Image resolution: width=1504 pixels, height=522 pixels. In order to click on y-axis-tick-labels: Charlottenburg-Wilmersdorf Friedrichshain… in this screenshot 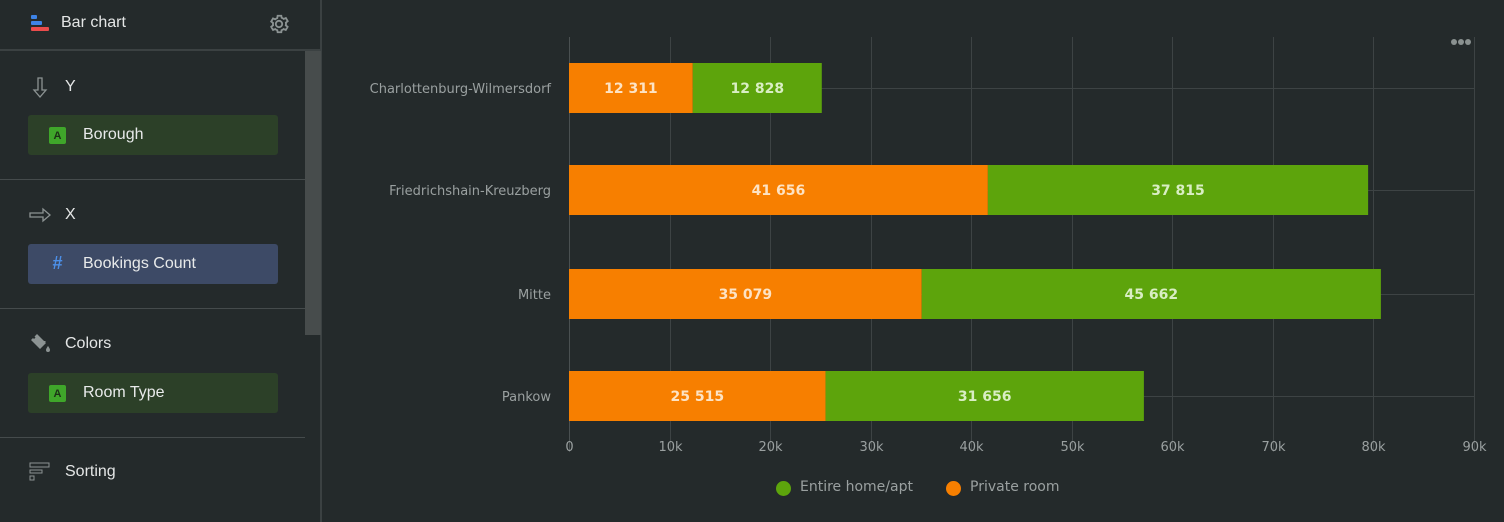, I will do `click(461, 243)`.